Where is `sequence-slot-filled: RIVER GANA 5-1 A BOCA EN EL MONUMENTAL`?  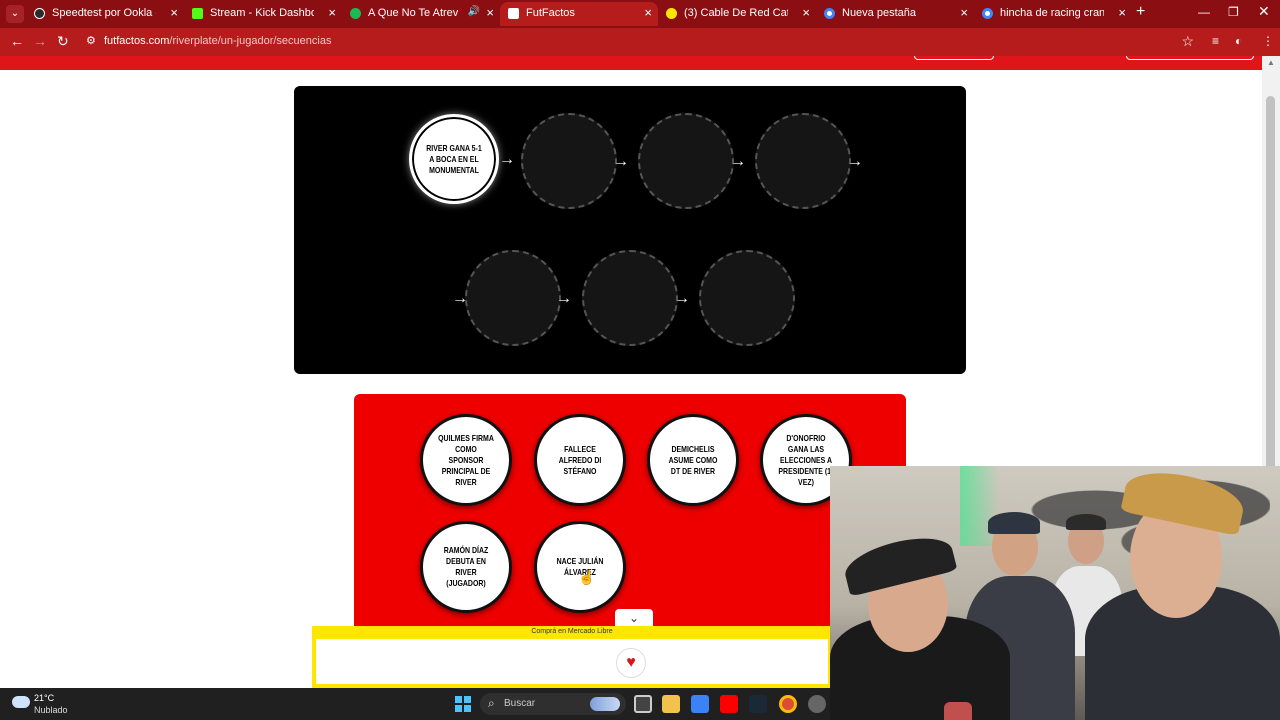
sequence-slot-filled: RIVER GANA 5-1 A BOCA EN EL MONUMENTAL is located at coordinates (454, 159).